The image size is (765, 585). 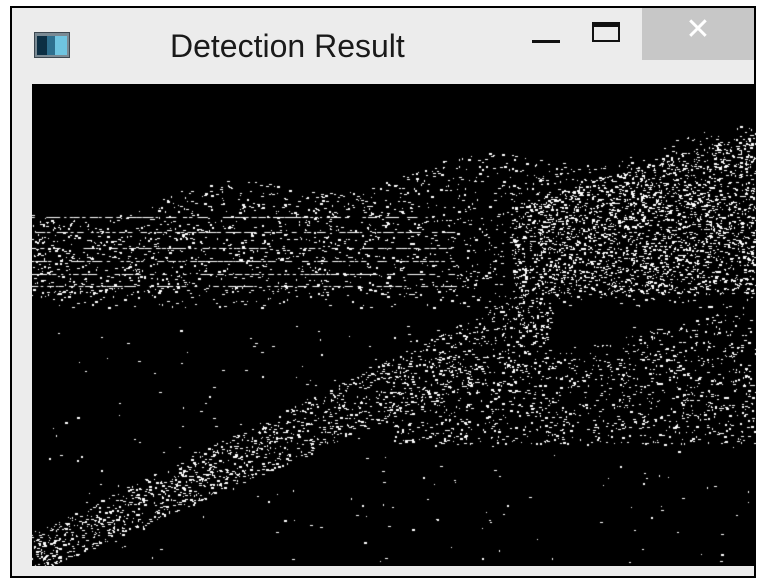 I want to click on window-title: Detection Result, so click(x=287, y=46).